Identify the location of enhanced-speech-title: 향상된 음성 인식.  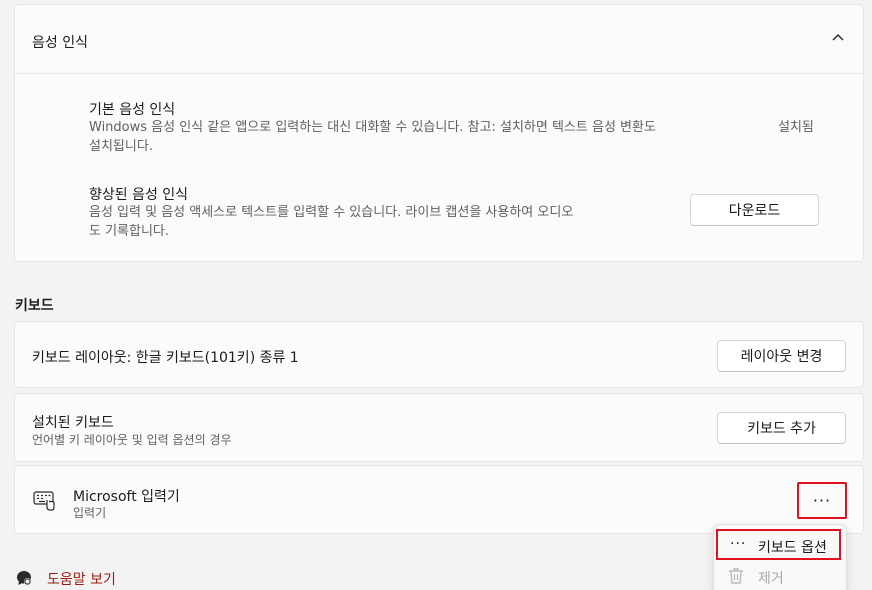
(139, 195).